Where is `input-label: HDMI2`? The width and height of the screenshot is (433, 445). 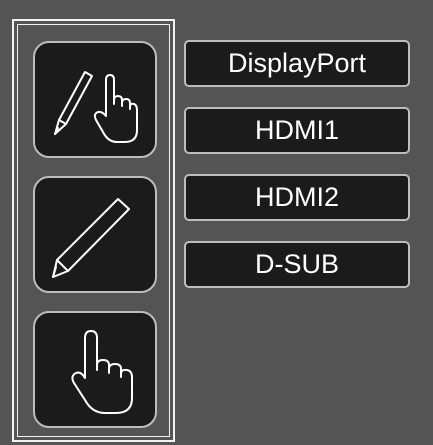 input-label: HDMI2 is located at coordinates (296, 197).